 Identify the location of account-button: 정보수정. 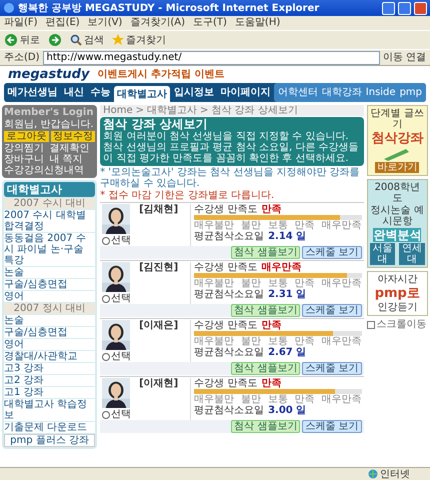
(73, 136).